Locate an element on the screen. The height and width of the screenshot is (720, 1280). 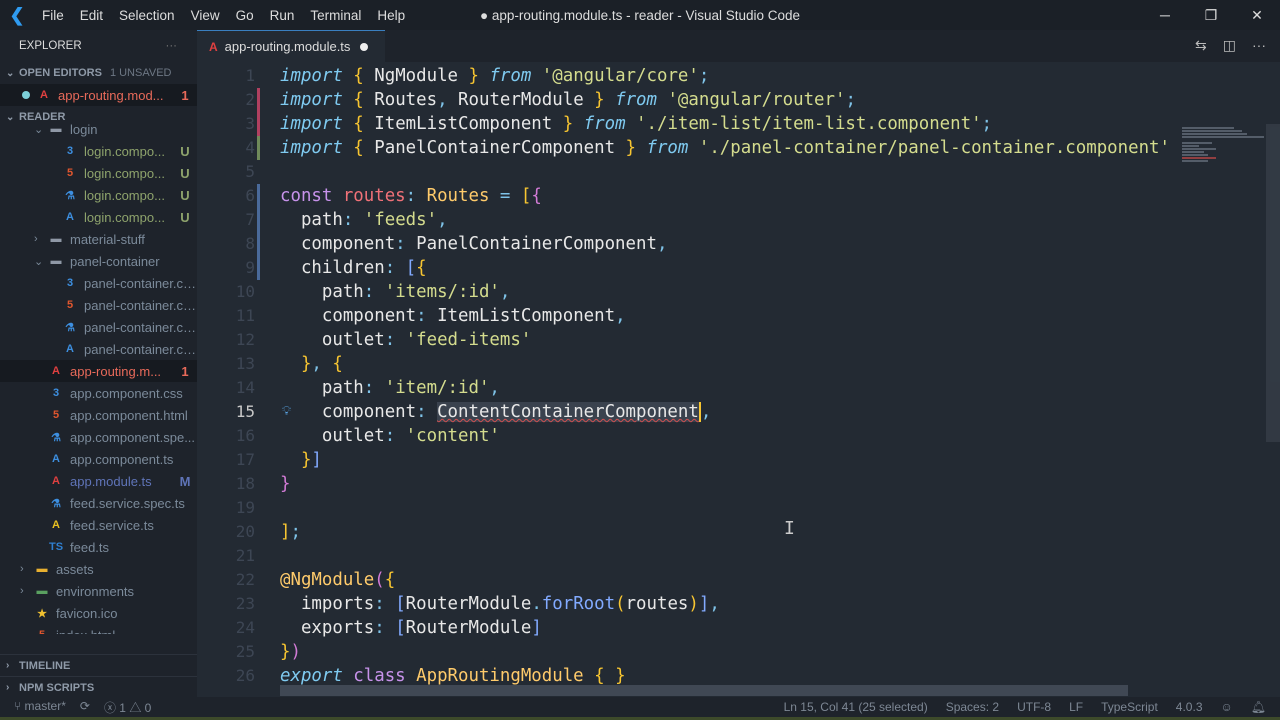
file-item: ★ favicon.ico is located at coordinates (98, 613).